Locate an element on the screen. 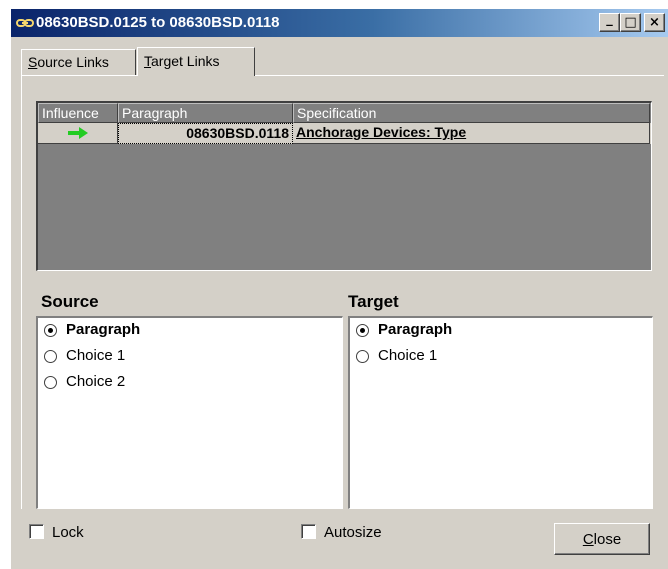  minimize-icon: _ is located at coordinates (609, 19).